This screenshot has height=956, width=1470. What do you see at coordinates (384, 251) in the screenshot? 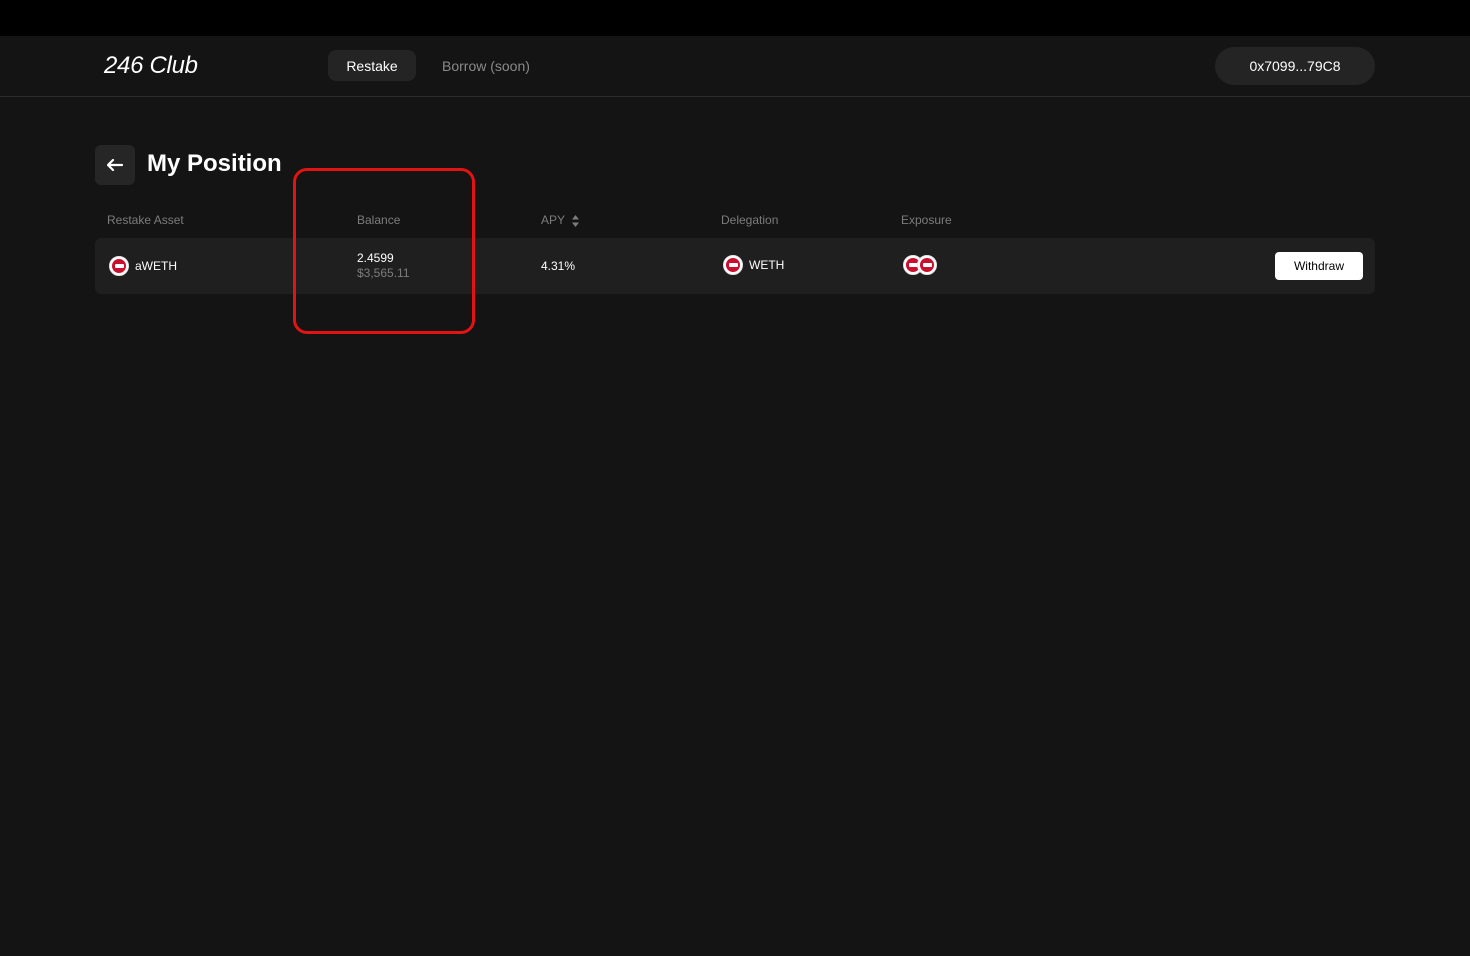
I see `highlight-box` at bounding box center [384, 251].